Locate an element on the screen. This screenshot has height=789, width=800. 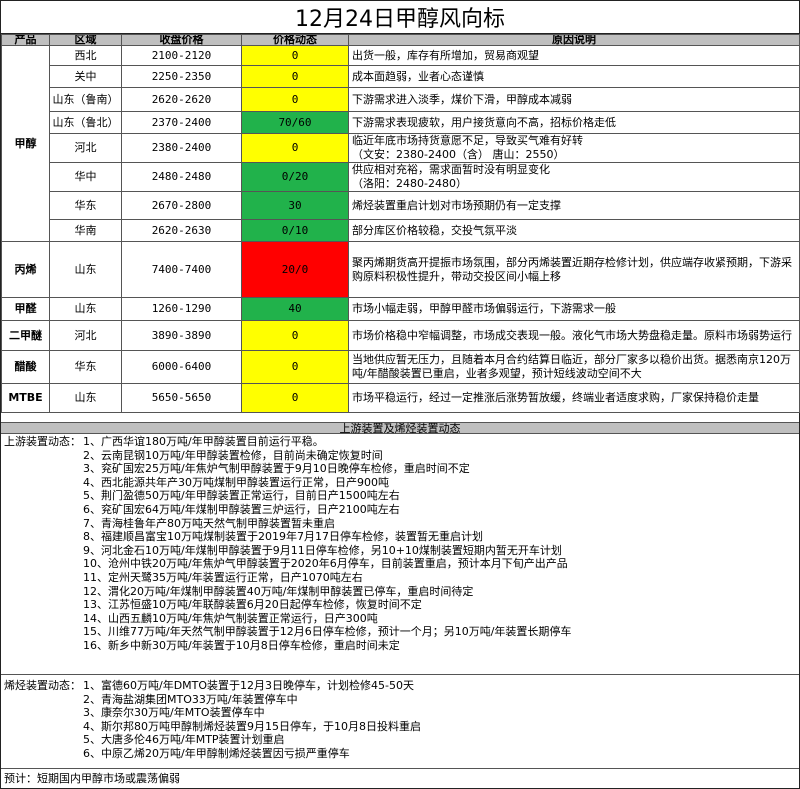
reason-text: 市场价格稳中窄幅调整，市场成交表现一般。液化气市场大势盘稳走量。原料市场弱势运行 is located at coordinates (572, 335).